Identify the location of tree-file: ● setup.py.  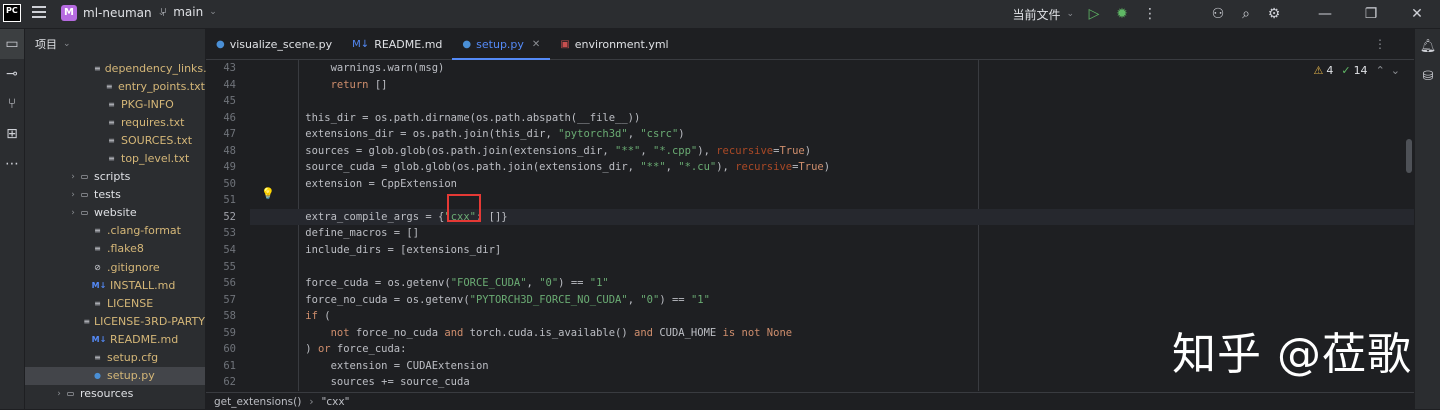
(115, 375).